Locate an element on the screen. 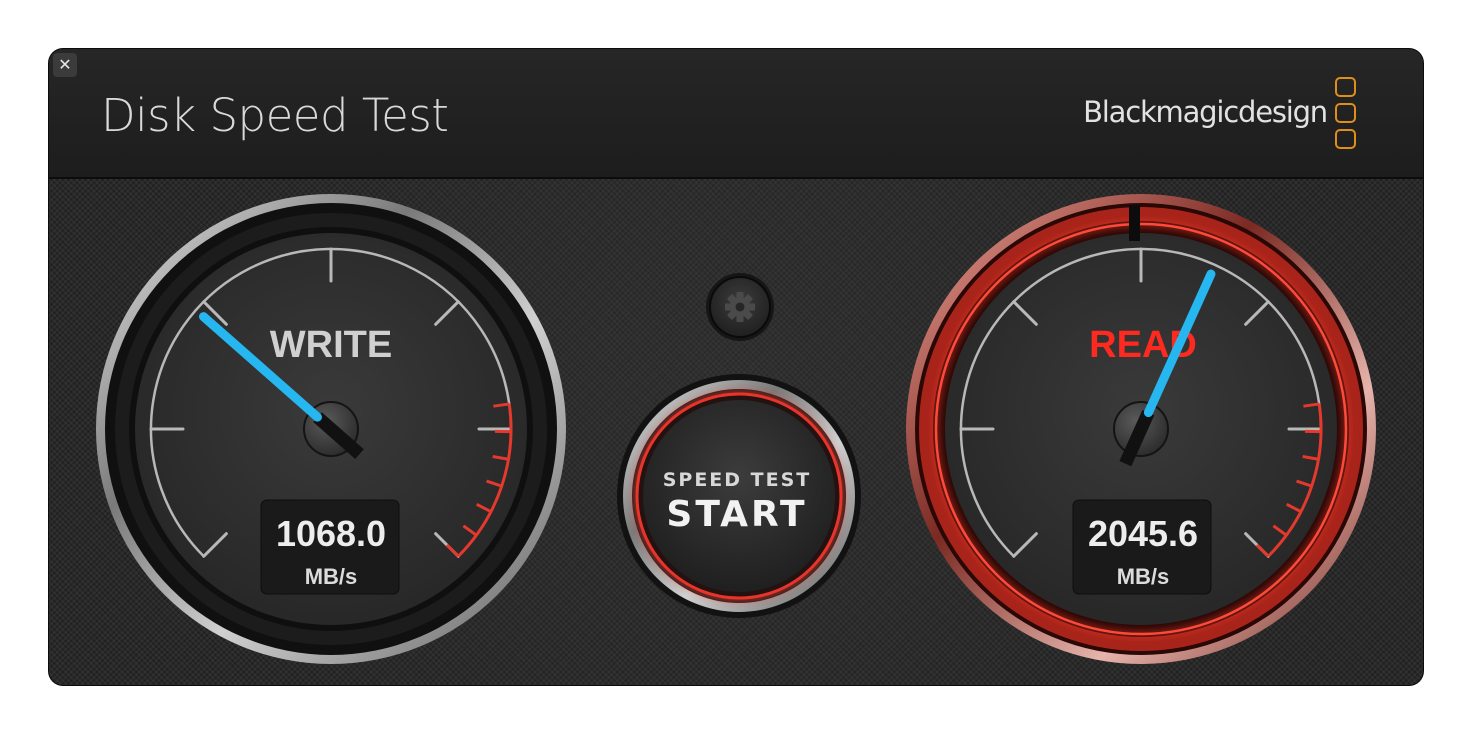  start-button-line2: START is located at coordinates (736, 514).